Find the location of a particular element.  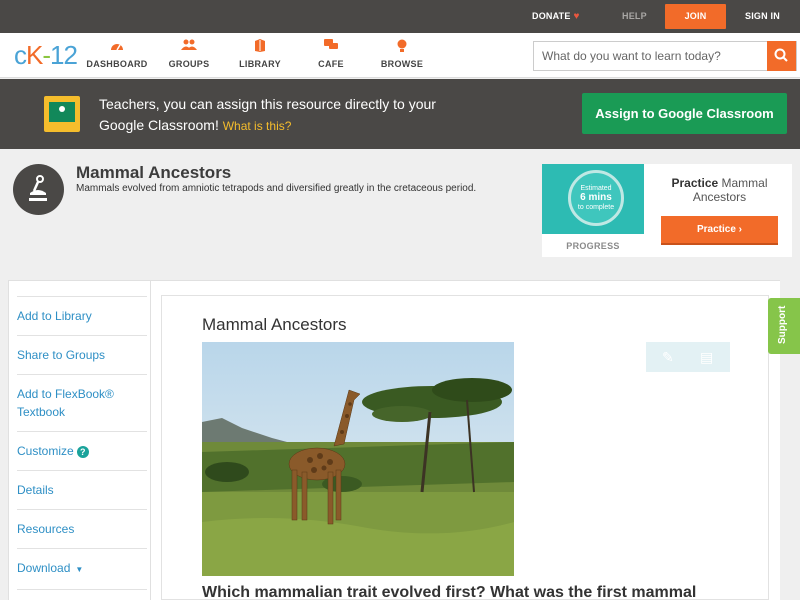

top-bar: DONATE ♥ HELP JOIN SIGN IN is located at coordinates (400, 16).